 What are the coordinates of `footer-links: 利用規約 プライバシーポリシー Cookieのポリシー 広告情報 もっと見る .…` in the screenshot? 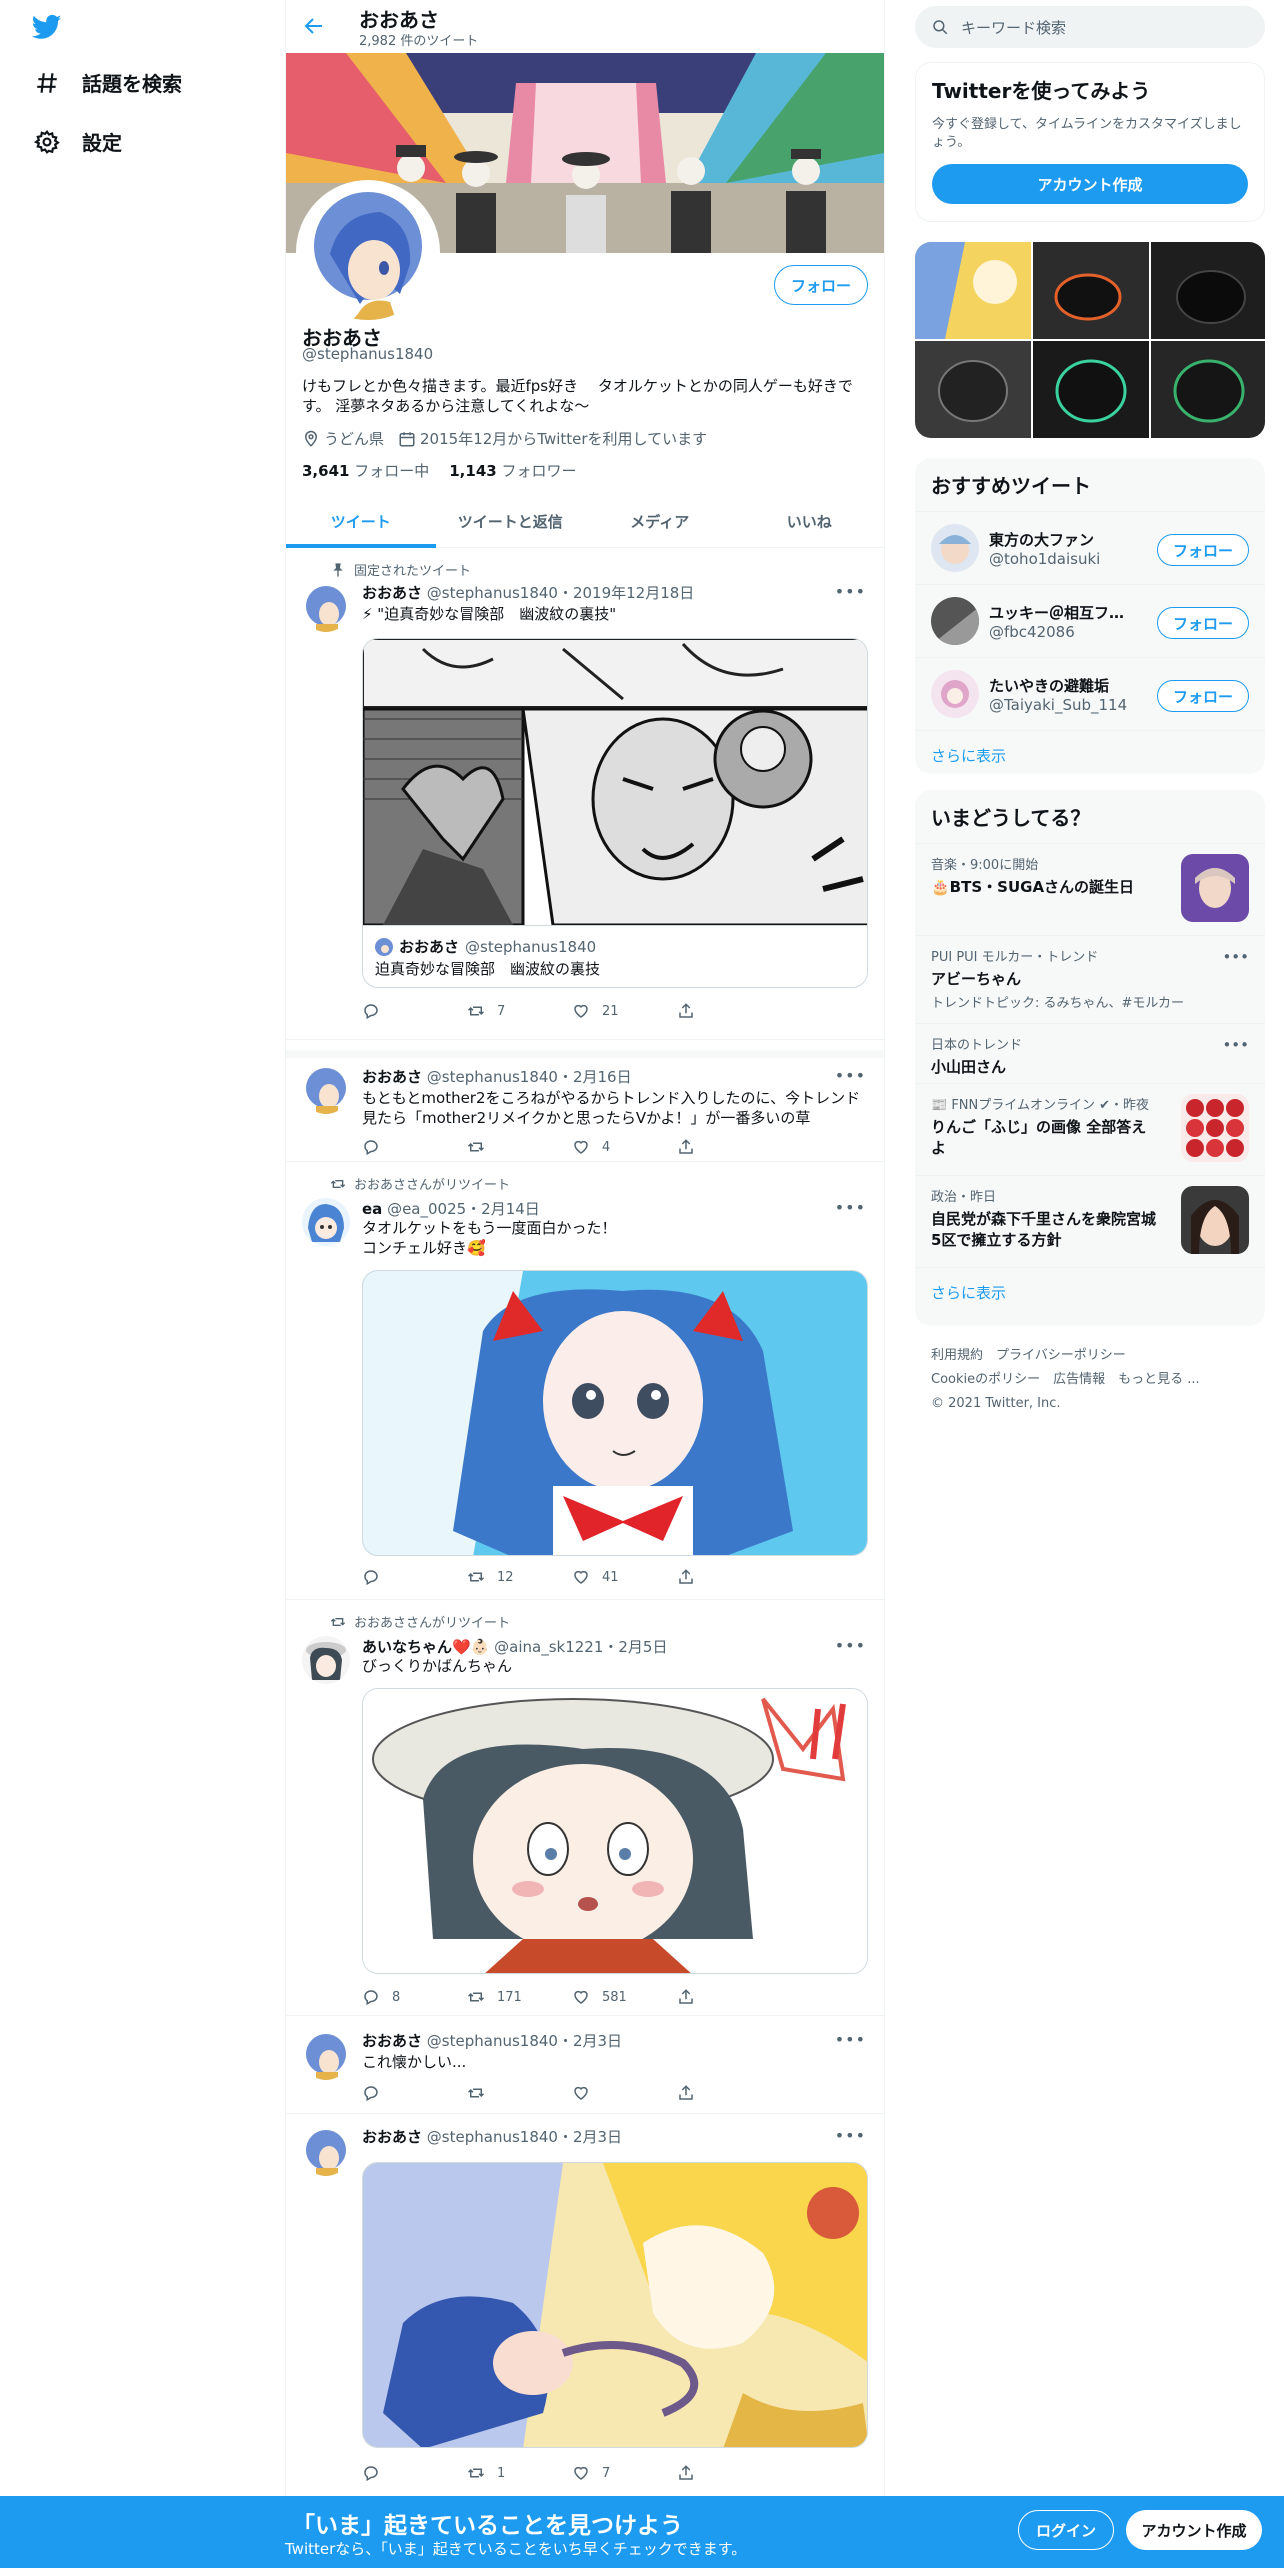 It's located at (1091, 1380).